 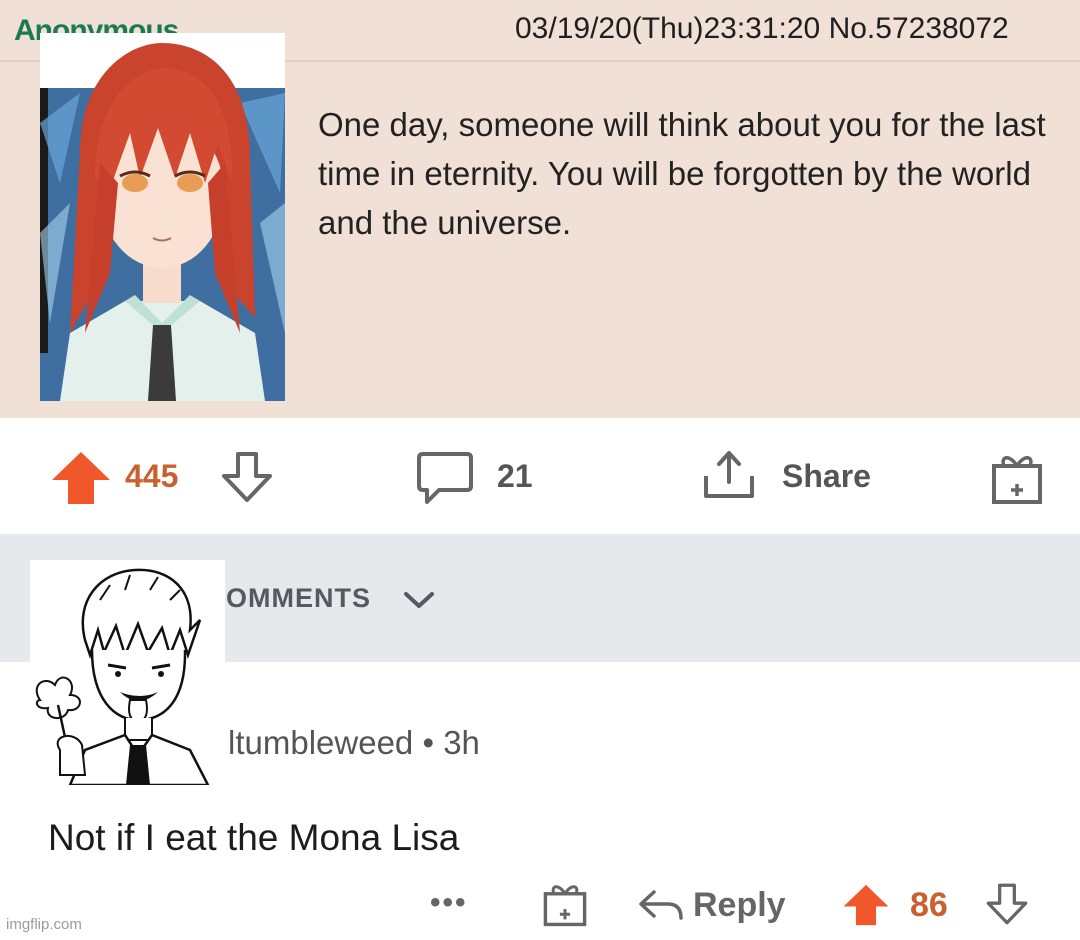 I want to click on comment-award-gift-icon, so click(x=565, y=904).